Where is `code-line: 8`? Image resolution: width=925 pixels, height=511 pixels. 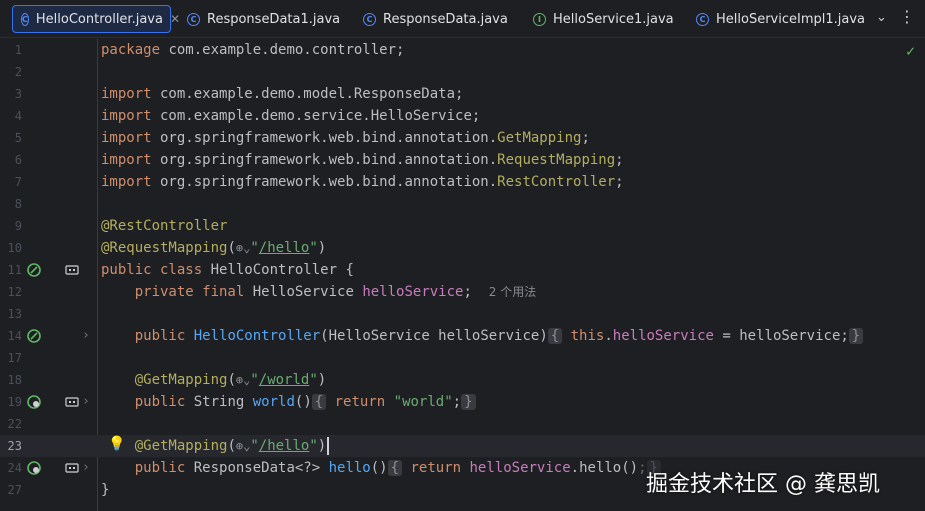 code-line: 8 is located at coordinates (462, 204).